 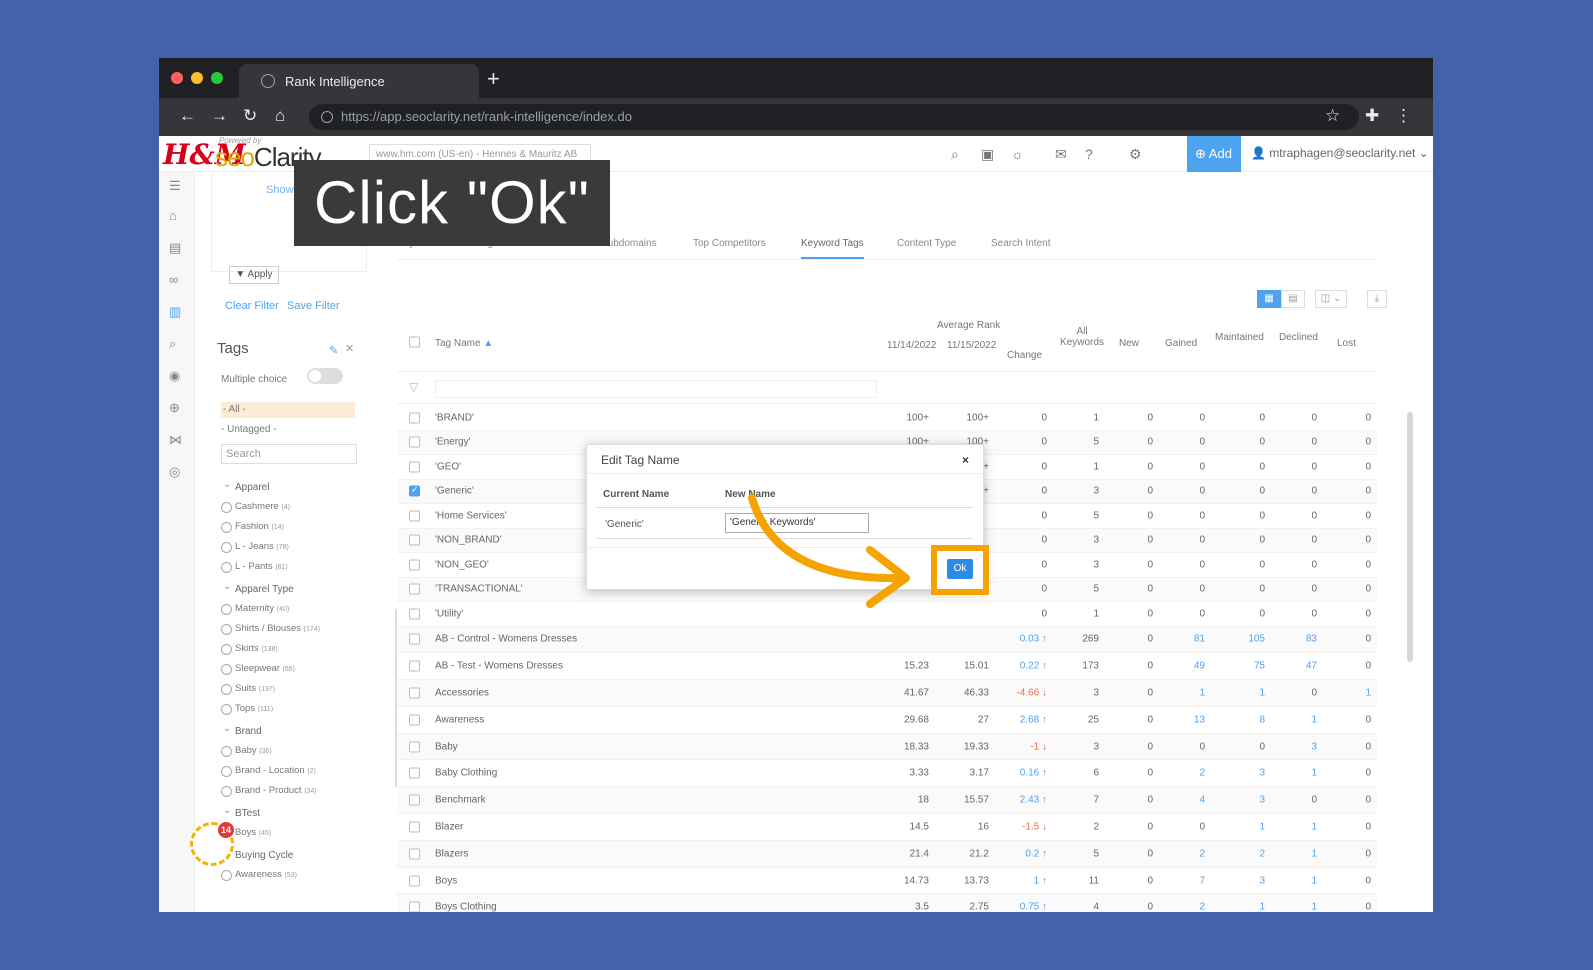 What do you see at coordinates (446, 746) in the screenshot?
I see `tag-name-cell: Baby` at bounding box center [446, 746].